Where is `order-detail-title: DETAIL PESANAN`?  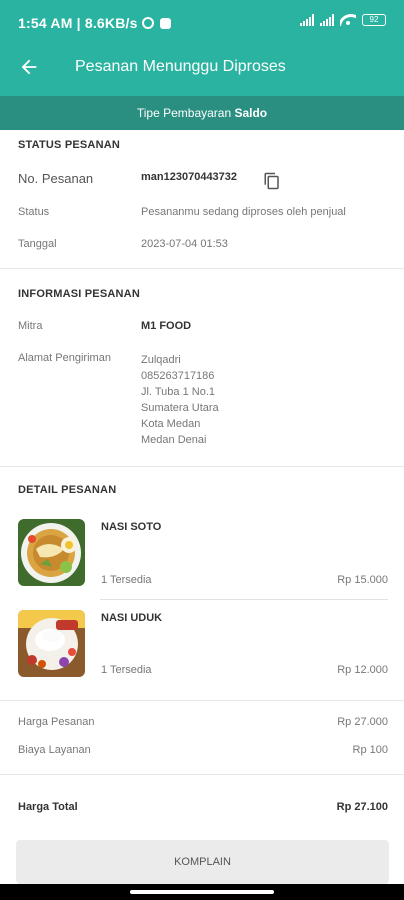 order-detail-title: DETAIL PESANAN is located at coordinates (67, 490).